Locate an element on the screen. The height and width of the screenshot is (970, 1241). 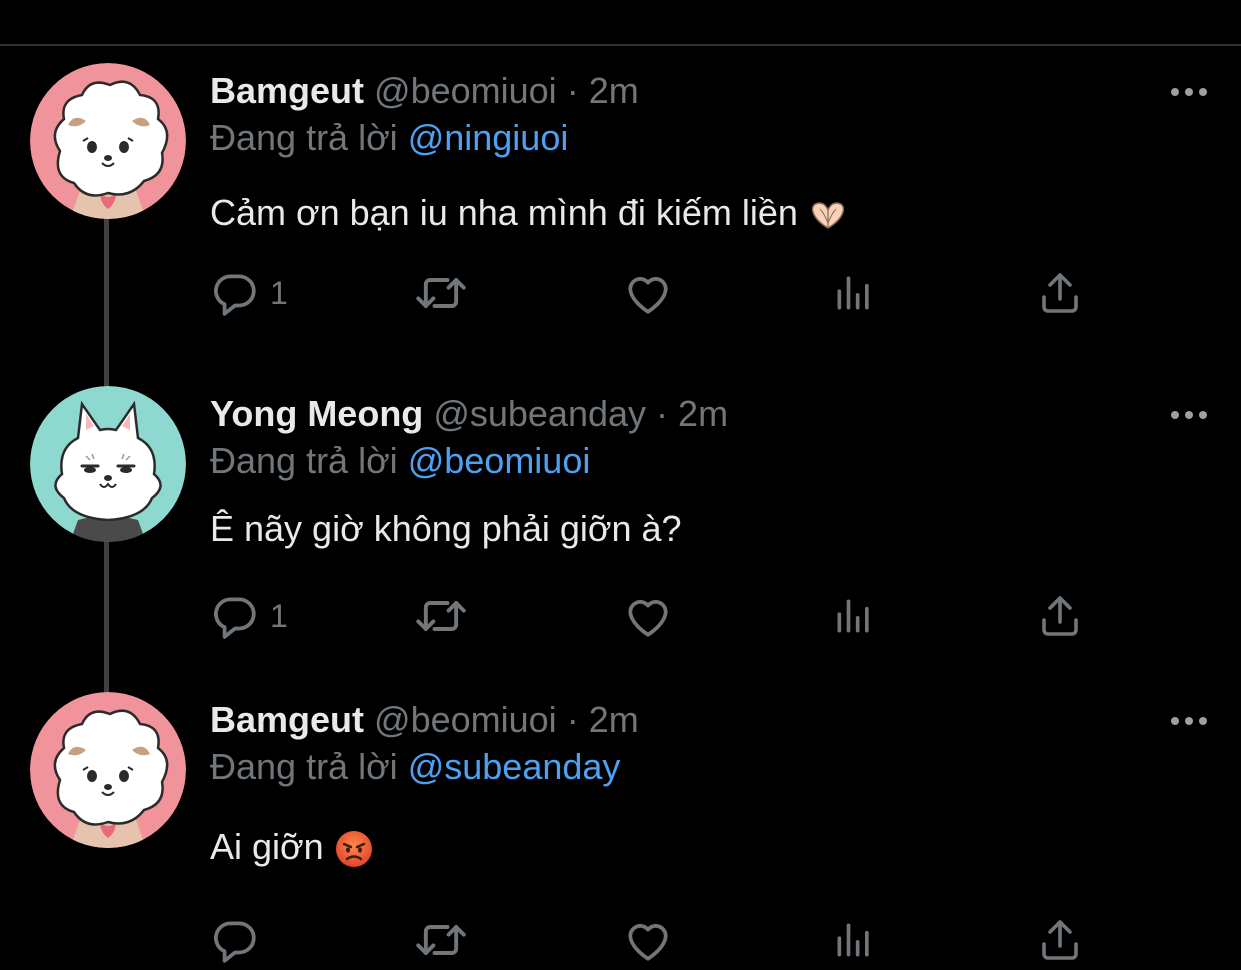
mention-link: @ningiuoi is located at coordinates (488, 137).